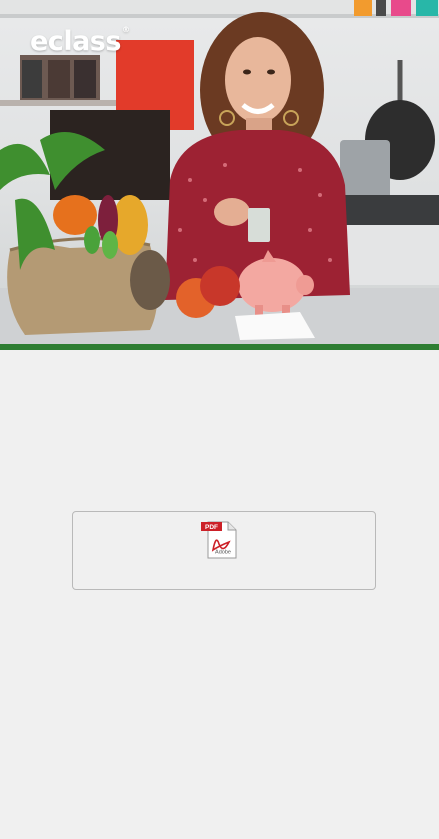  What do you see at coordinates (221, 540) in the screenshot?
I see `pdf-file-icon: PDF Adobe` at bounding box center [221, 540].